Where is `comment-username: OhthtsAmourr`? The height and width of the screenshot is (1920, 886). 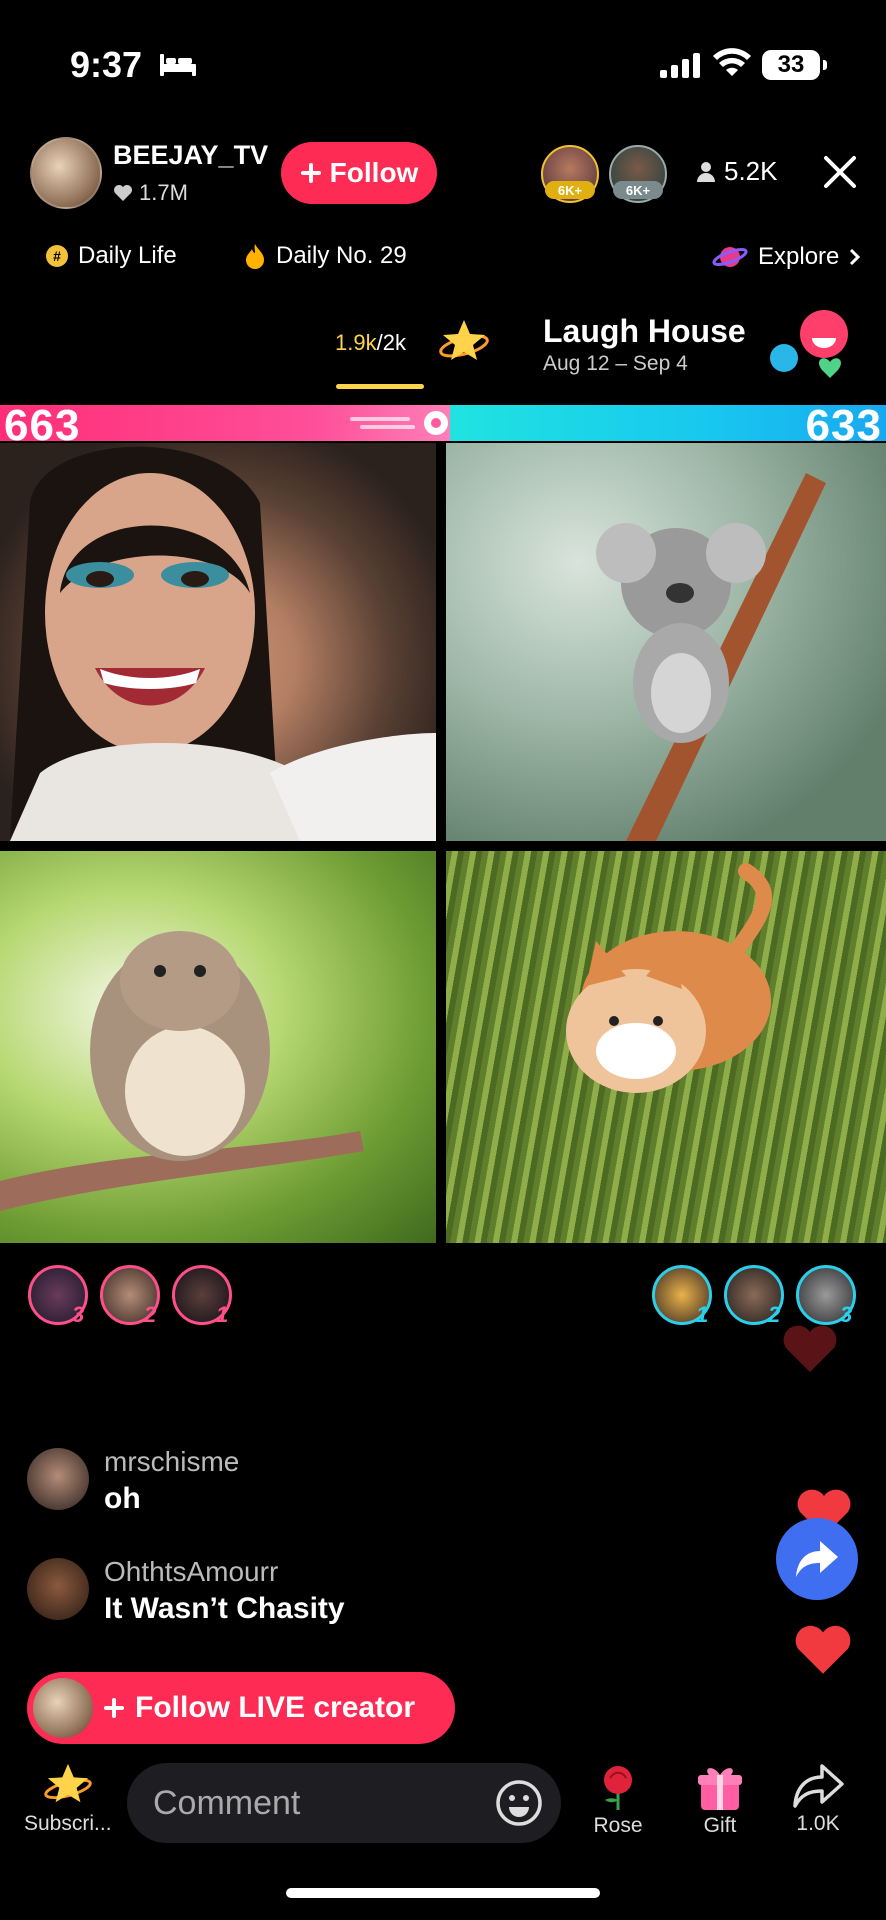
comment-username: OhthtsAmourr is located at coordinates (191, 1572).